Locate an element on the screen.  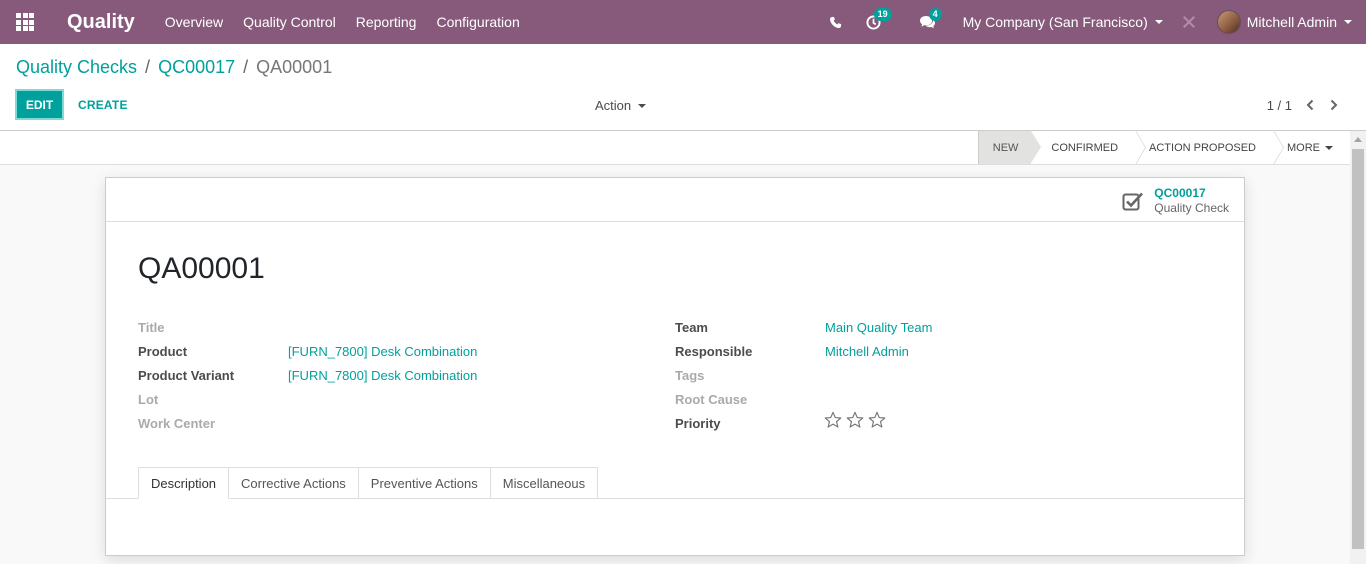
tab-corrective-actions: Corrective Actions is located at coordinates (294, 483).